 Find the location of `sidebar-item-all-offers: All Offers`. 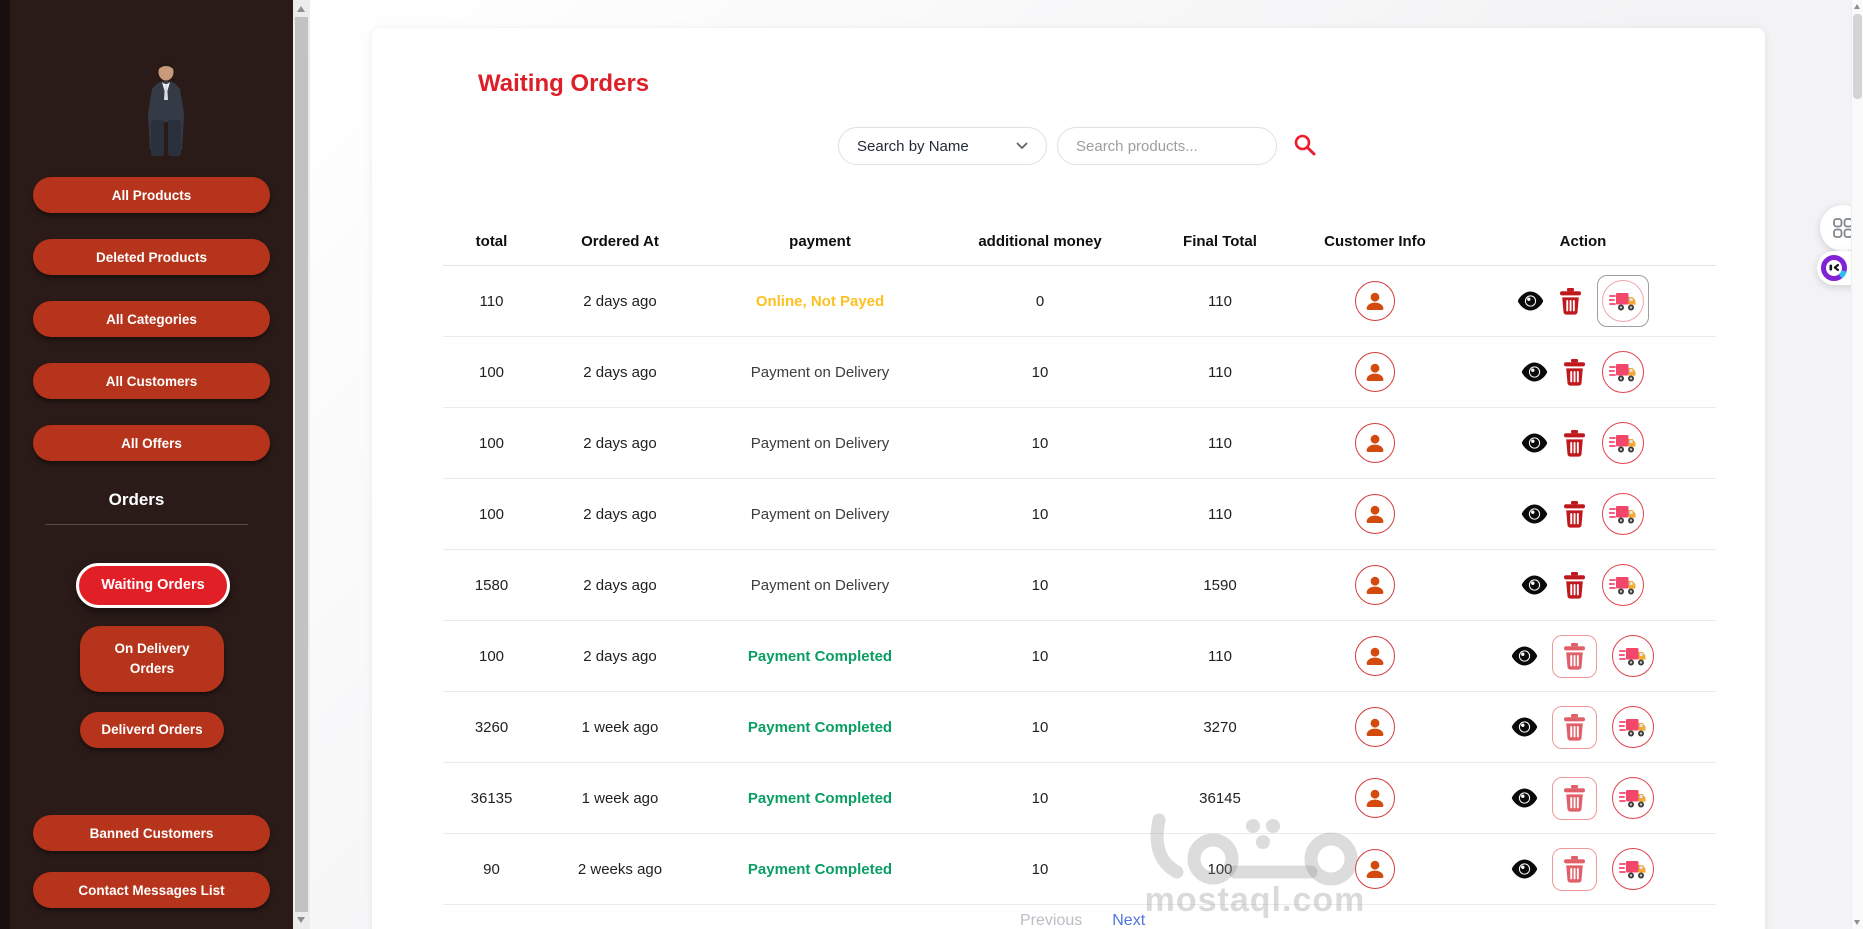

sidebar-item-all-offers: All Offers is located at coordinates (151, 443).